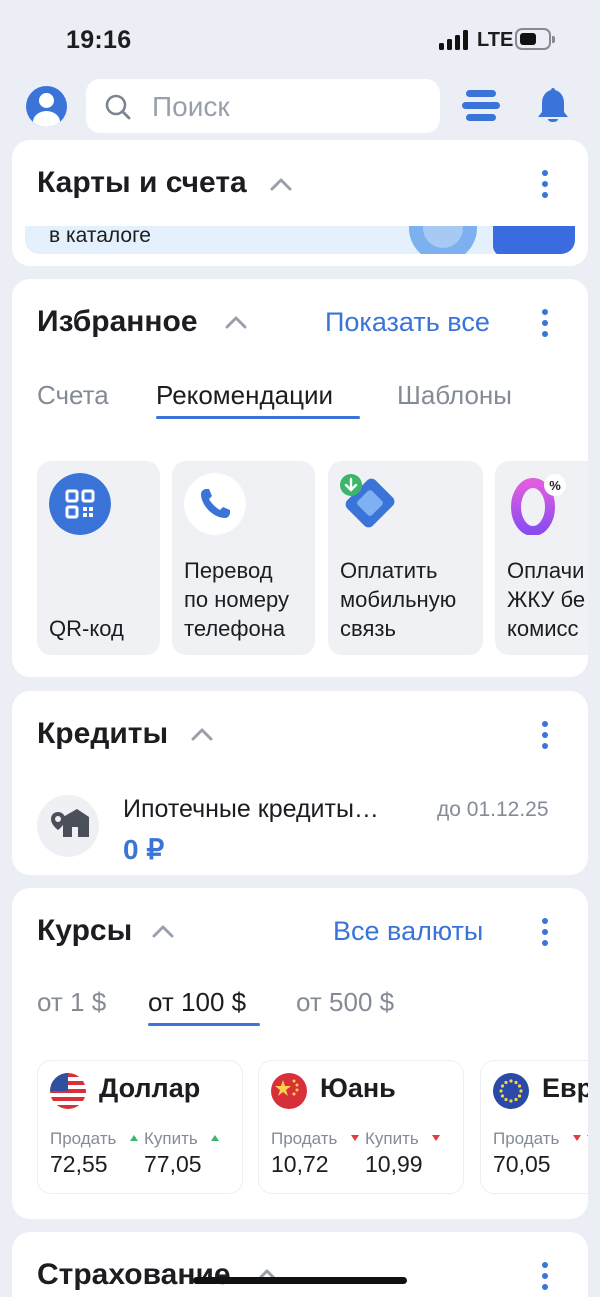 The image size is (600, 1297). I want to click on tab-from-500: от 500 $, so click(345, 1002).